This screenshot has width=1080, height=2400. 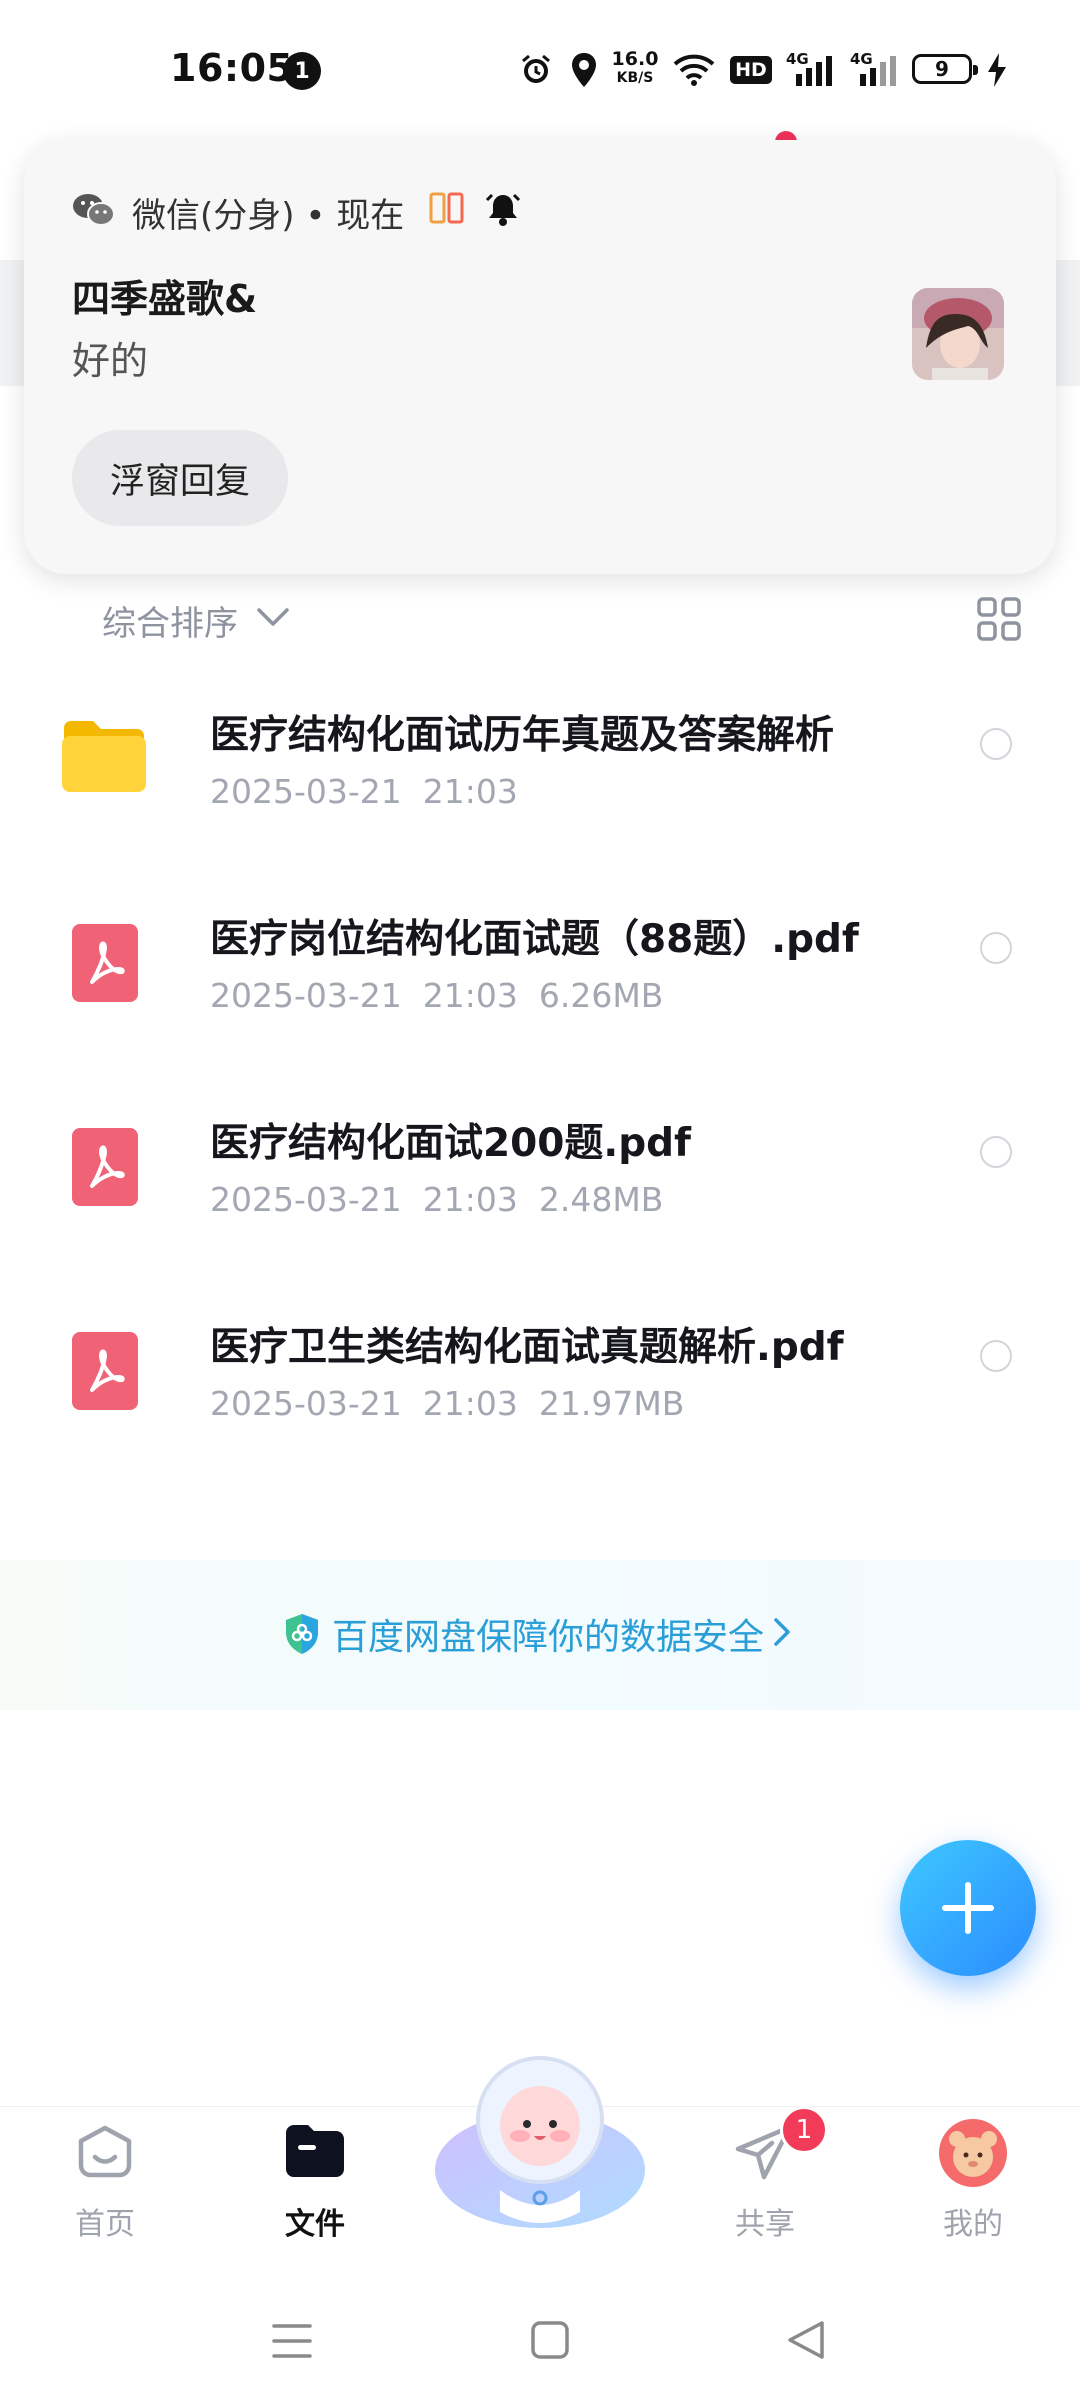 What do you see at coordinates (540, 2140) in the screenshot?
I see `mascot-button` at bounding box center [540, 2140].